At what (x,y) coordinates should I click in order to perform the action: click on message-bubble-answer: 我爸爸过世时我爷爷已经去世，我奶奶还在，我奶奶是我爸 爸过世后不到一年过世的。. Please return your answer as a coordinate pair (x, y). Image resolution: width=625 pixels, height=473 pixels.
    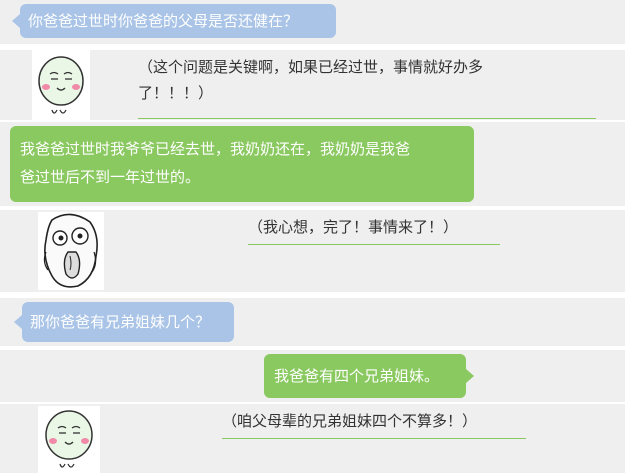
    Looking at the image, I should click on (242, 164).